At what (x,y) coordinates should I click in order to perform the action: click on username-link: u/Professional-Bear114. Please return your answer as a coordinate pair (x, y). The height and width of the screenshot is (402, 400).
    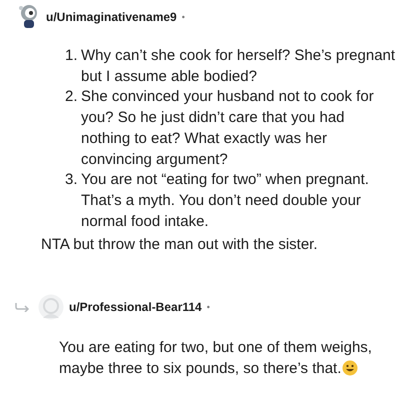
    Looking at the image, I should click on (135, 307).